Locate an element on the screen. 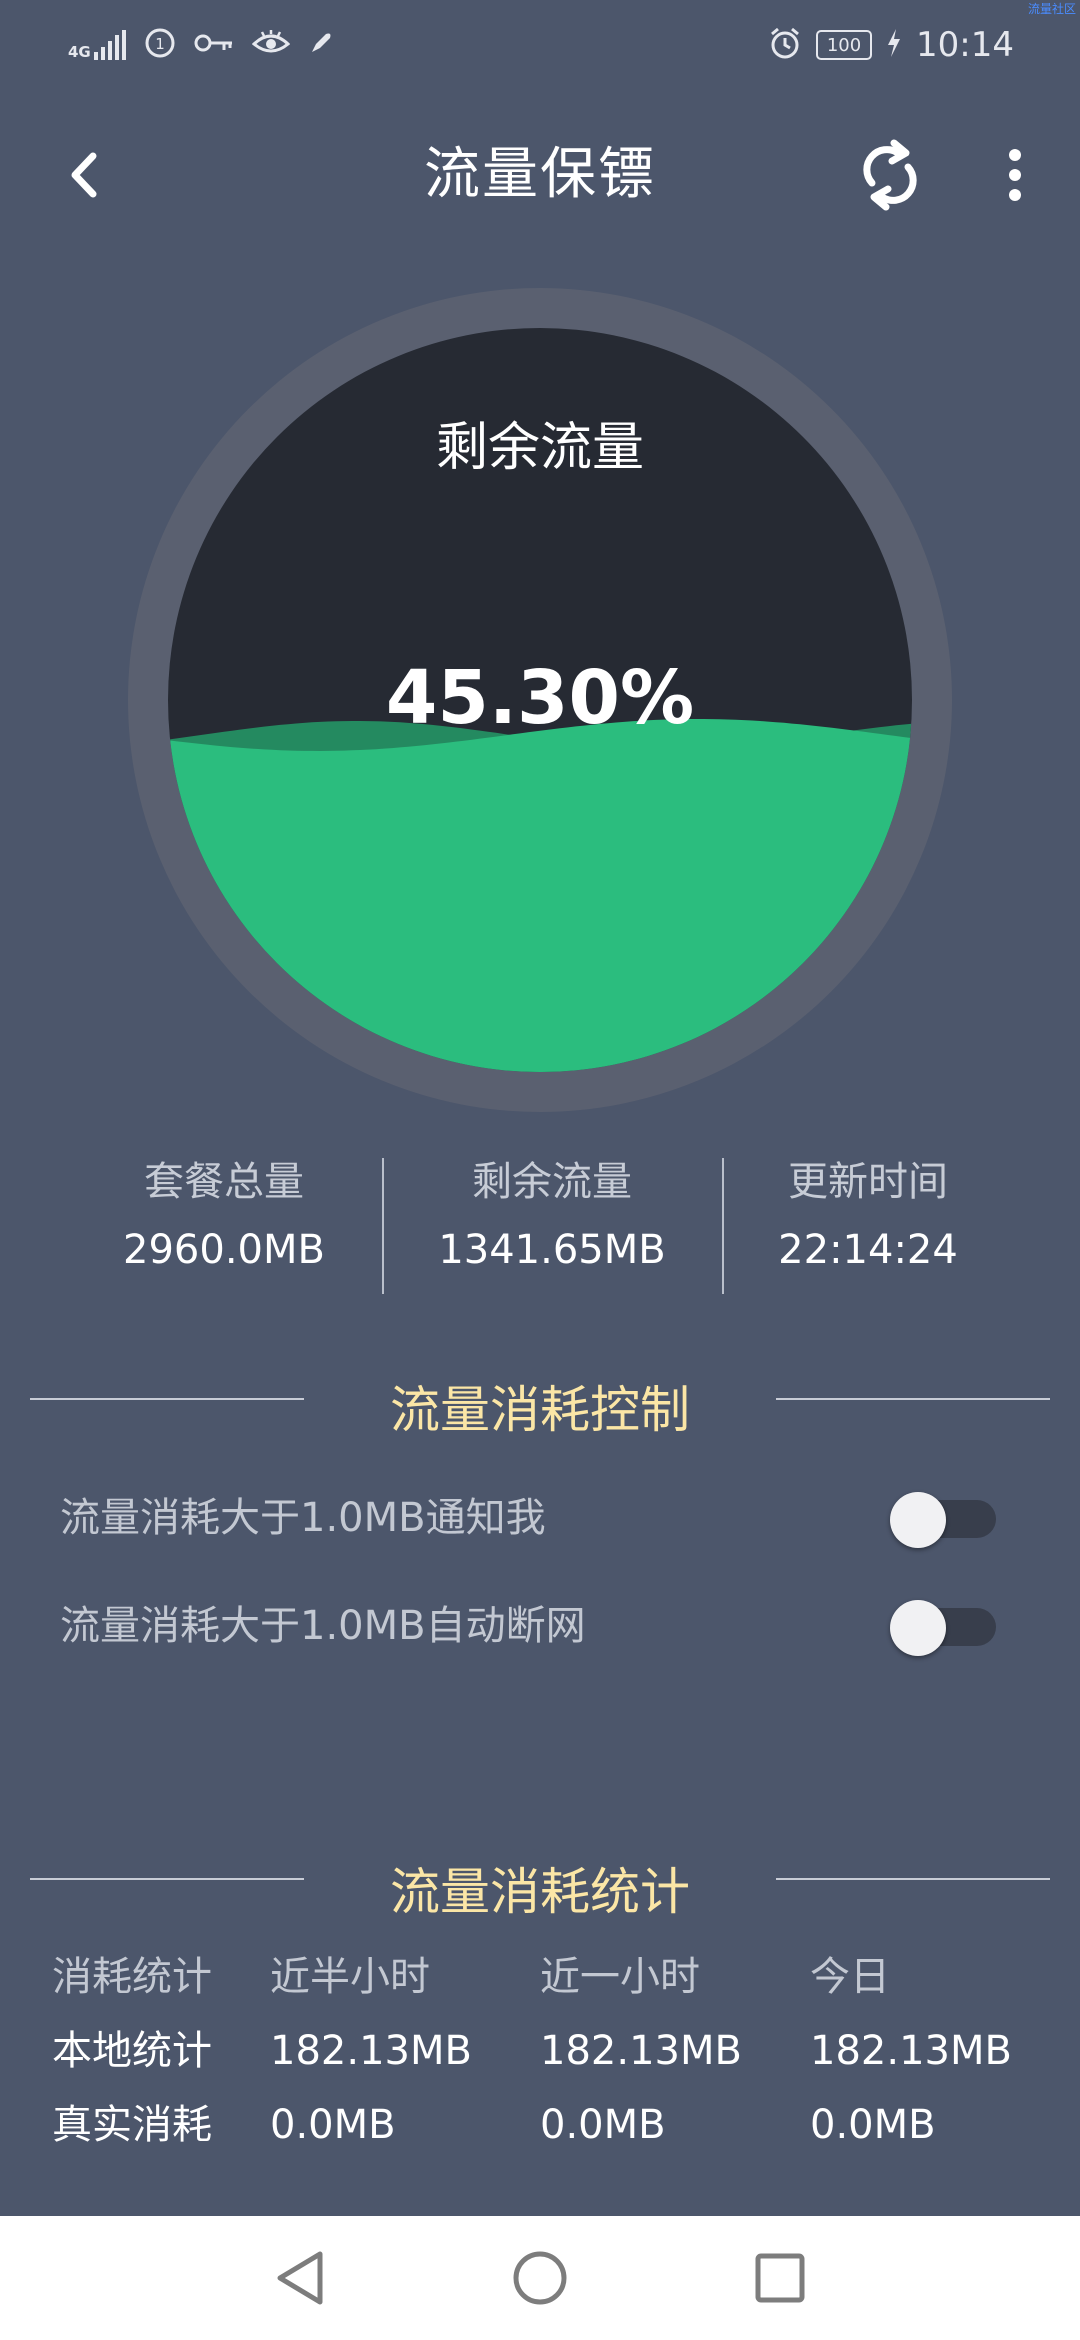  table-row: 真实消耗 0.0MB 0.0MB 0.0MB is located at coordinates (542, 2125).